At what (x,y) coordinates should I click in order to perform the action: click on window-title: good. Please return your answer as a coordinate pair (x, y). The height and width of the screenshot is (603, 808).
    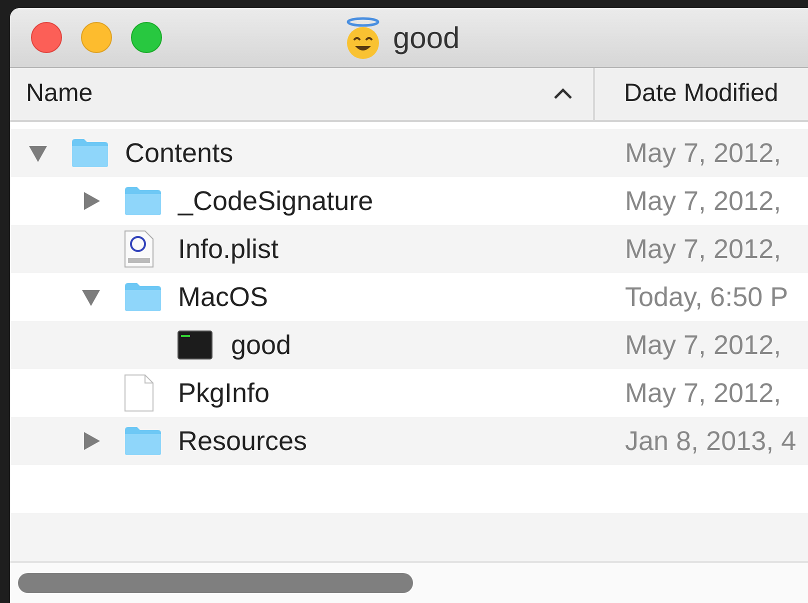
    Looking at the image, I should click on (426, 39).